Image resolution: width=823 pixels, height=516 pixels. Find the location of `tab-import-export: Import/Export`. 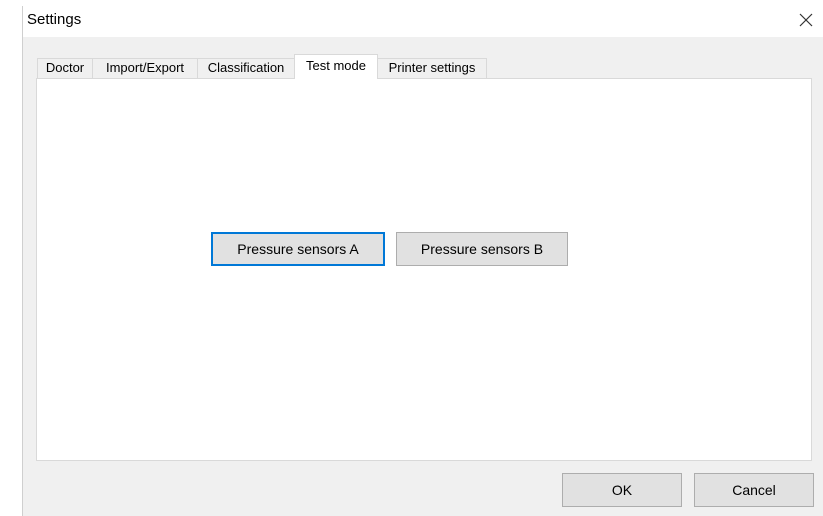

tab-import-export: Import/Export is located at coordinates (145, 68).